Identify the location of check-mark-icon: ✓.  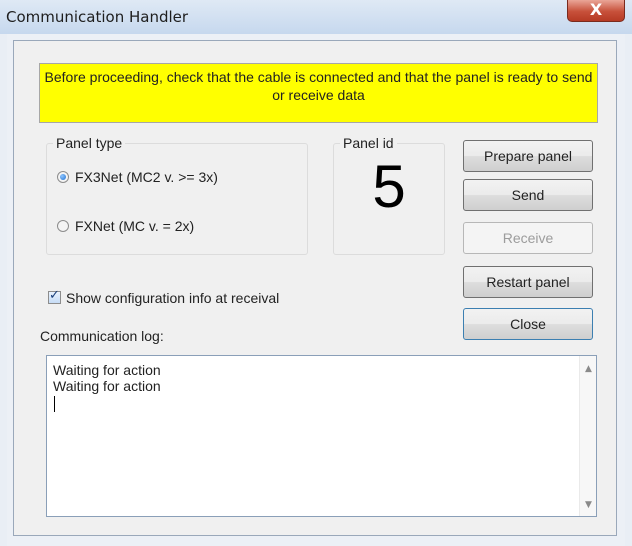
(54, 295).